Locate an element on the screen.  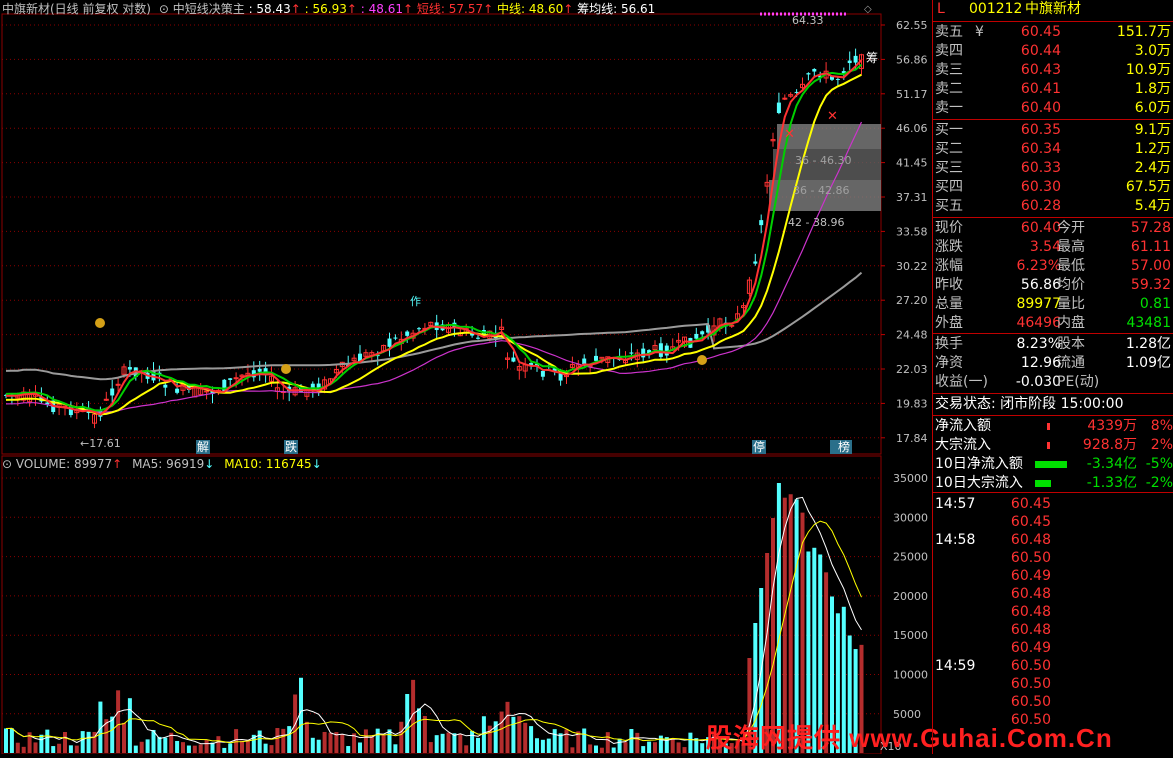
stat-value: 56.86 is located at coordinates (1040, 285).